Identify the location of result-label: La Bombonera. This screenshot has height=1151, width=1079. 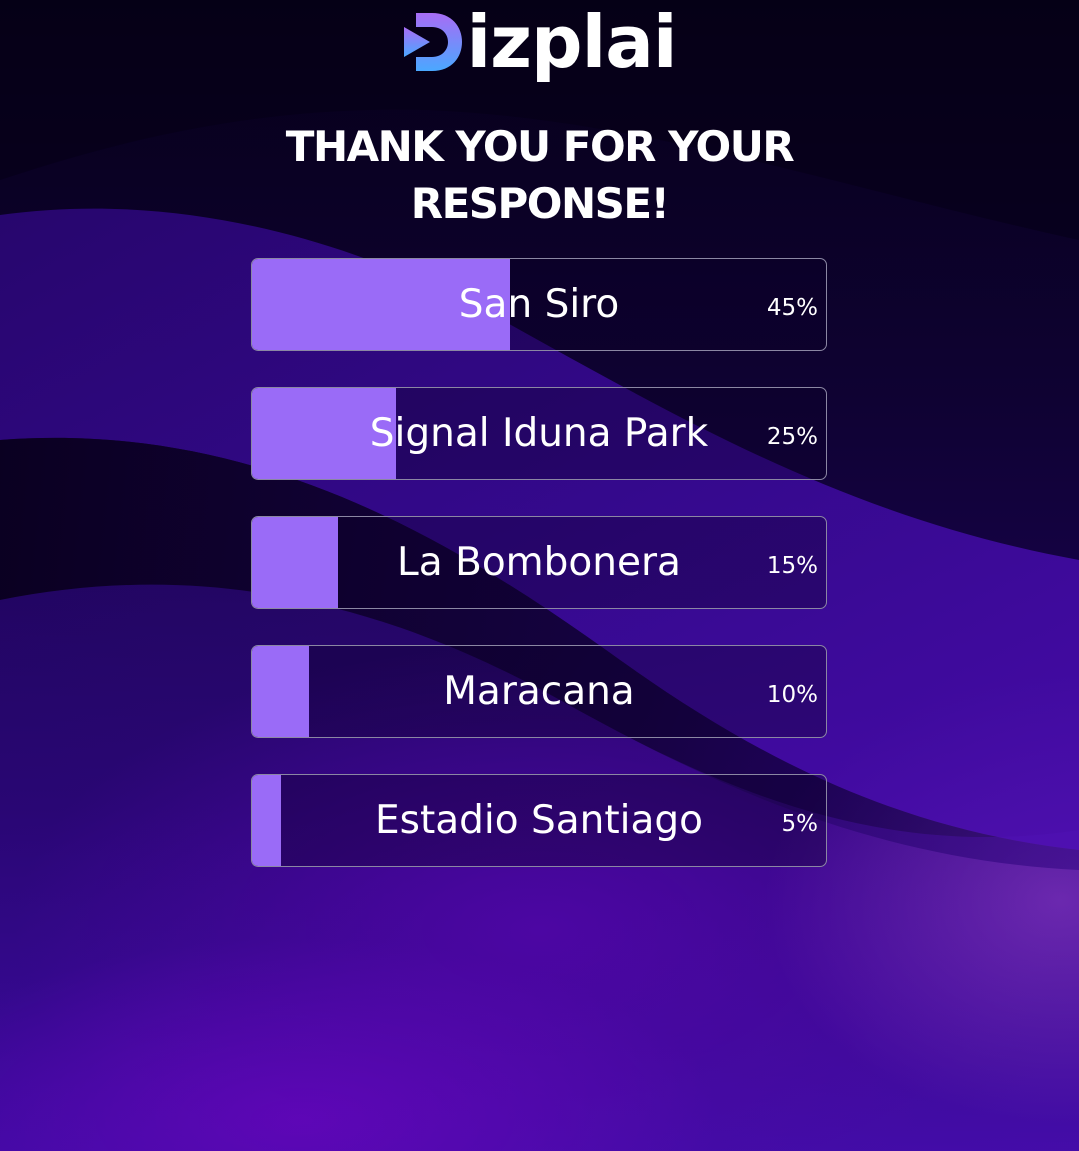
(539, 562).